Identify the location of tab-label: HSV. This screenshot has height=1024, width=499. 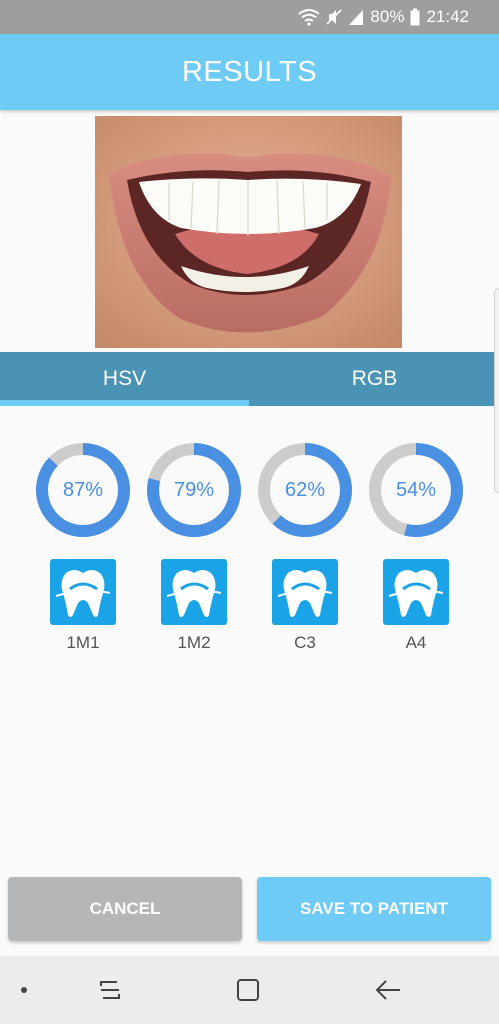
(124, 378).